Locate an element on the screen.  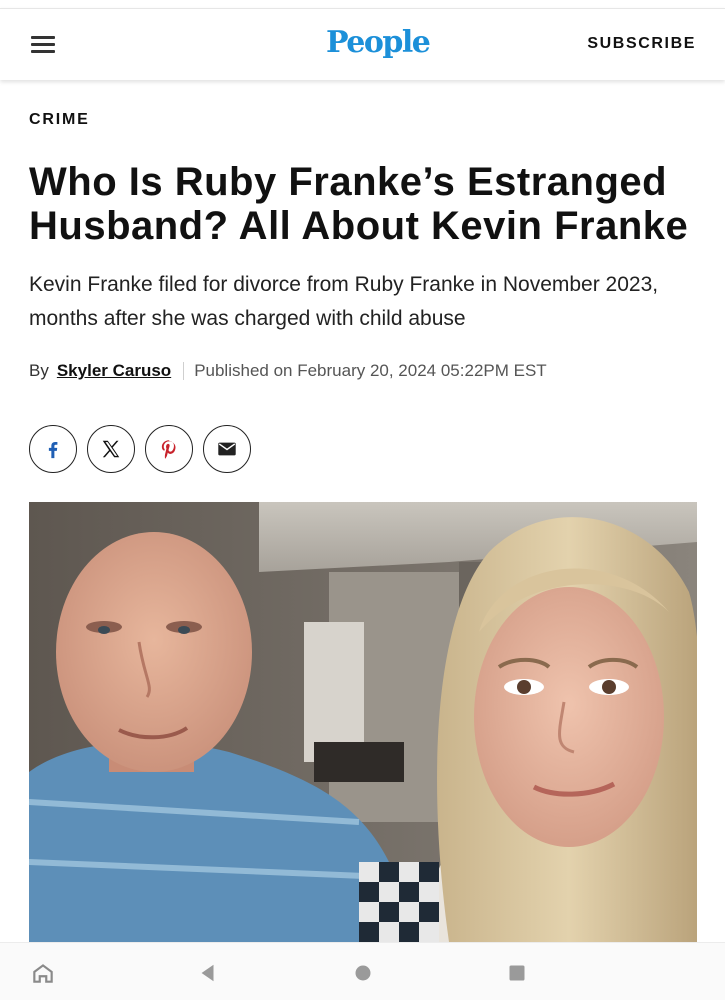
home-icon is located at coordinates (43, 973).